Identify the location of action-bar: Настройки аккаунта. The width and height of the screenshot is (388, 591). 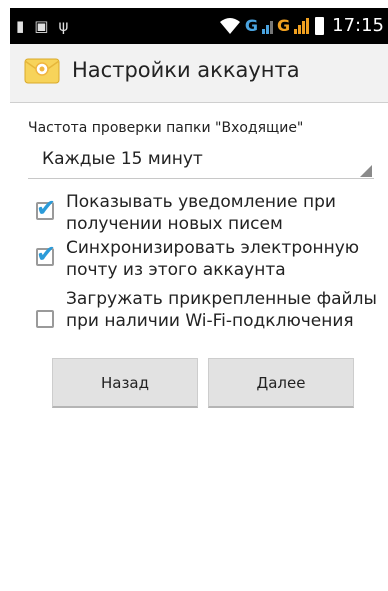
(199, 73).